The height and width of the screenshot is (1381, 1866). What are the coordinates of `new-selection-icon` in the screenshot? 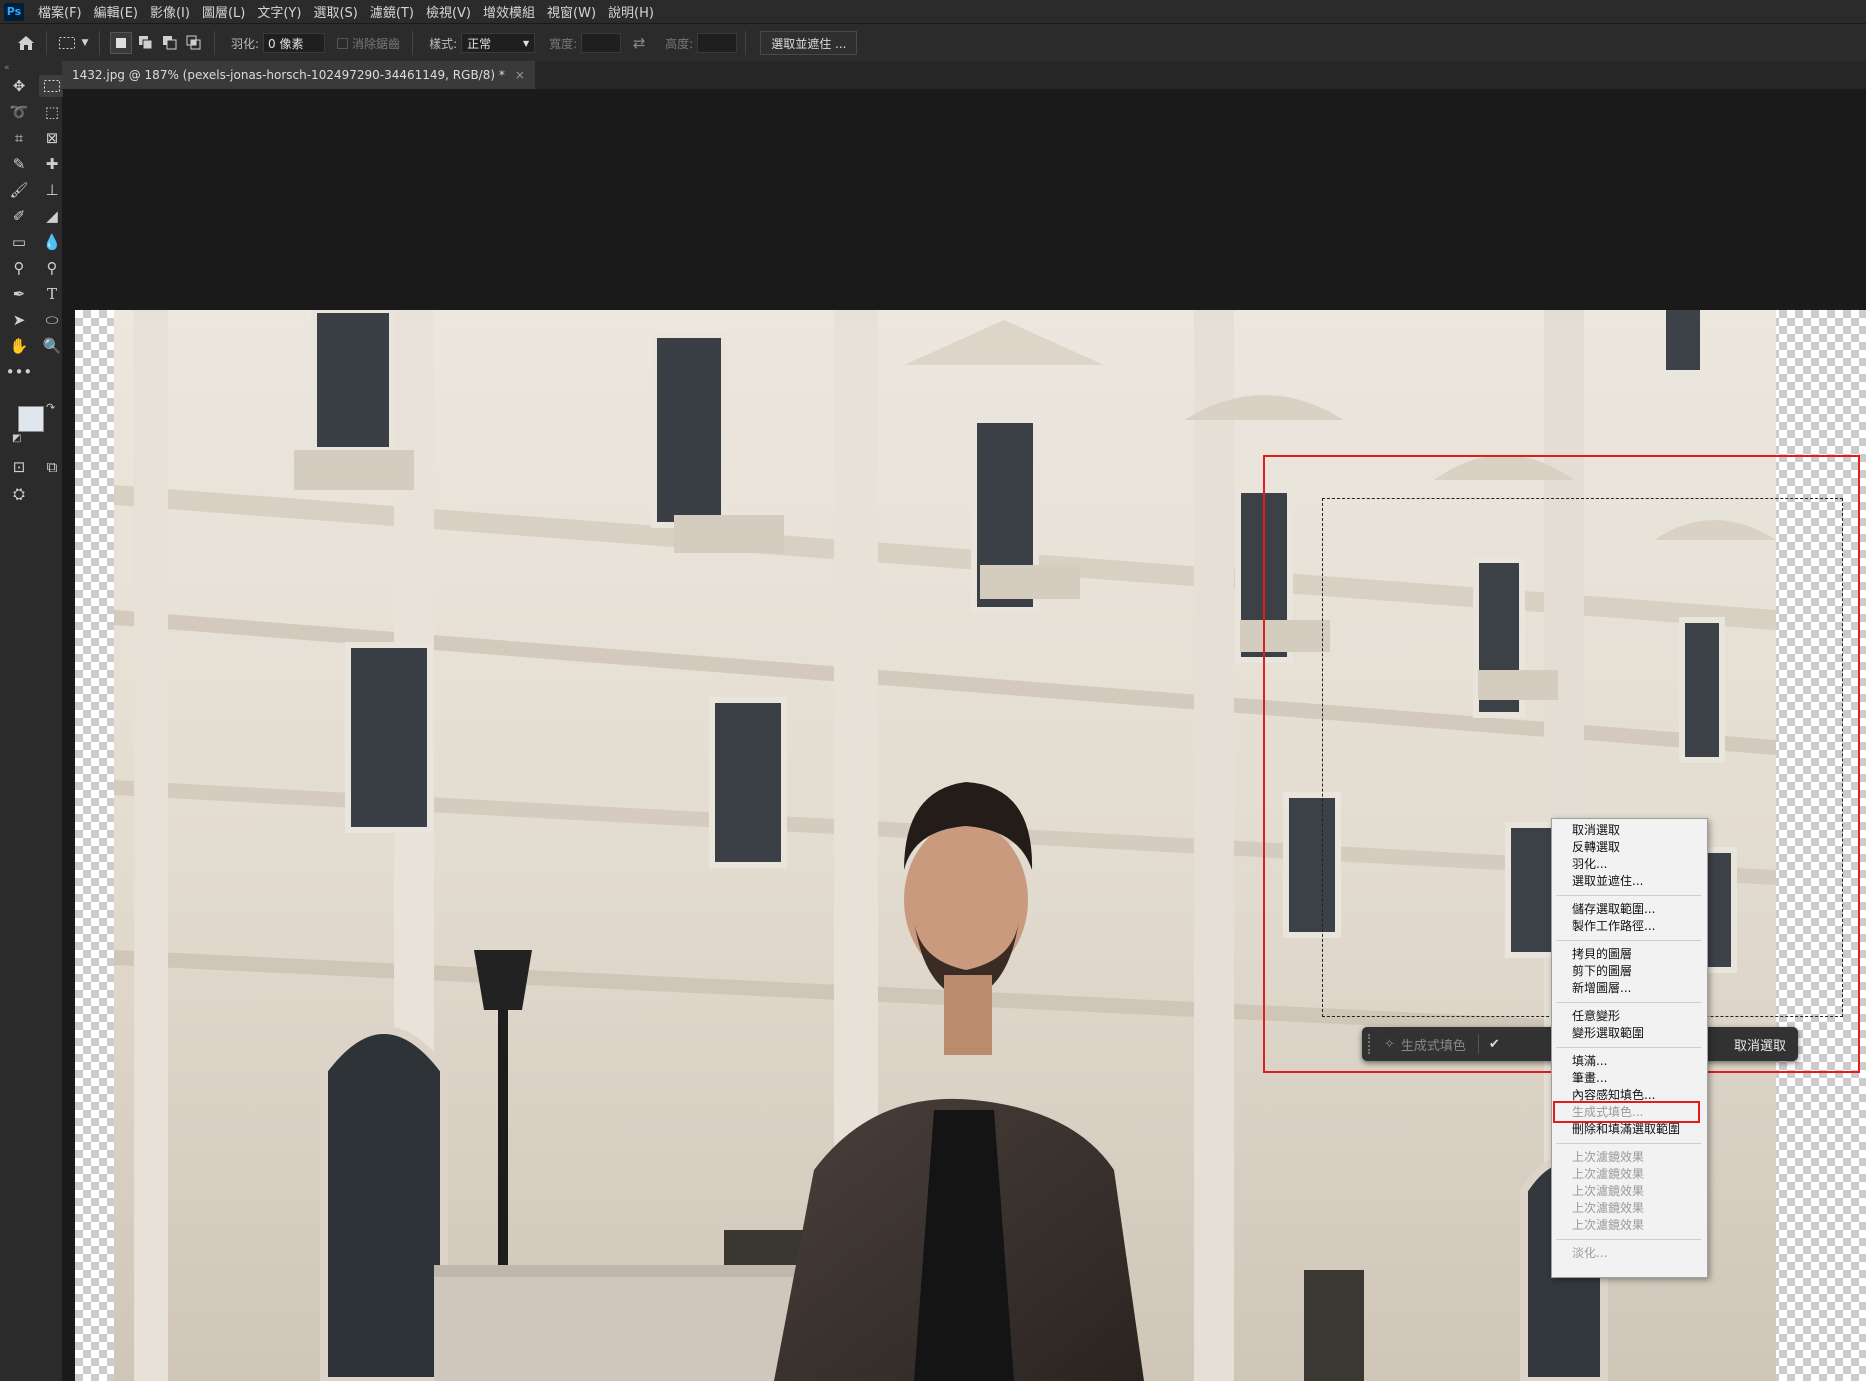 It's located at (121, 43).